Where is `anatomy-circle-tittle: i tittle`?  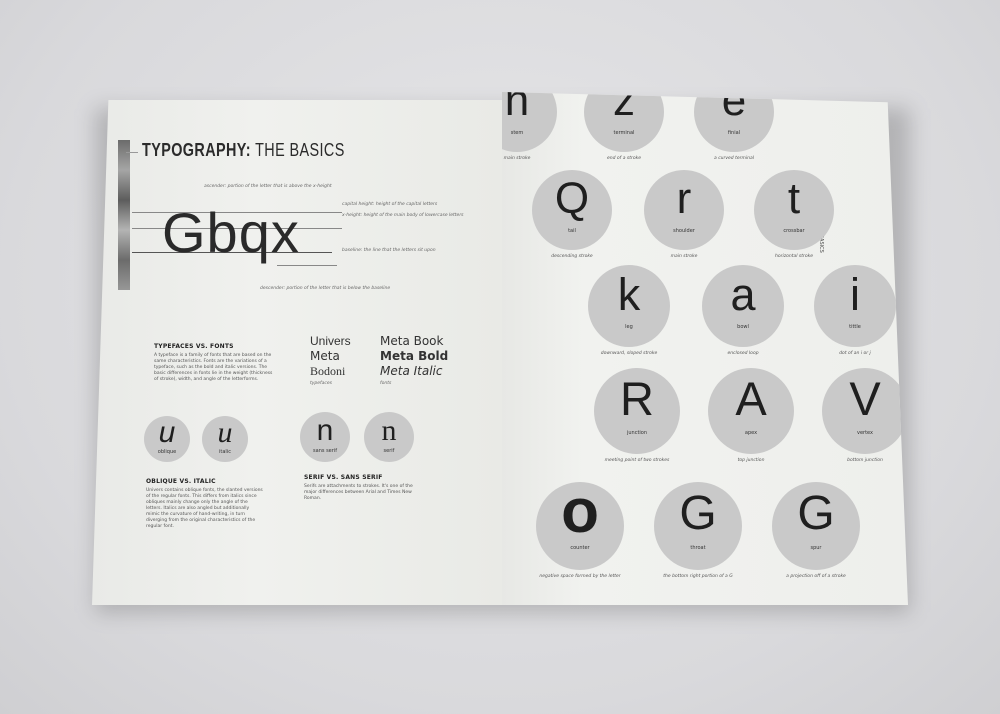
anatomy-circle-tittle: i tittle is located at coordinates (855, 306).